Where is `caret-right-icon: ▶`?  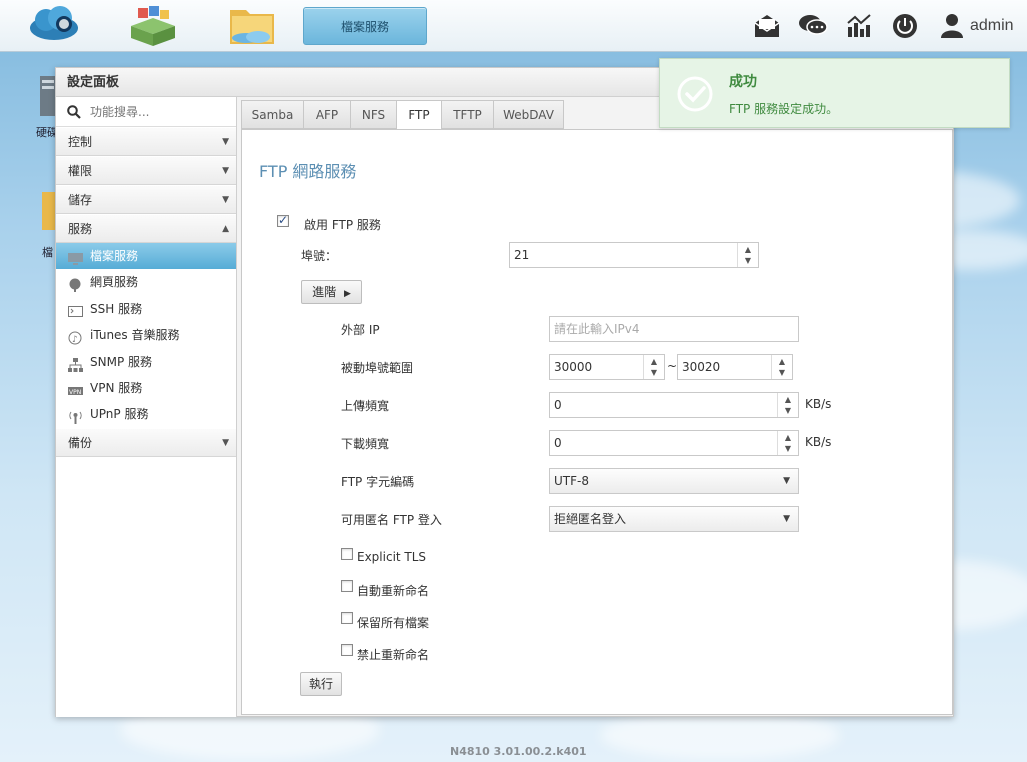
caret-right-icon: ▶ is located at coordinates (347, 294).